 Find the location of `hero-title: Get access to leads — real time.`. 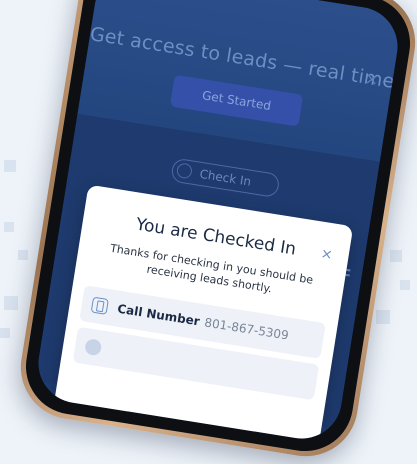

hero-title: Get access to leads — real time. is located at coordinates (245, 58).